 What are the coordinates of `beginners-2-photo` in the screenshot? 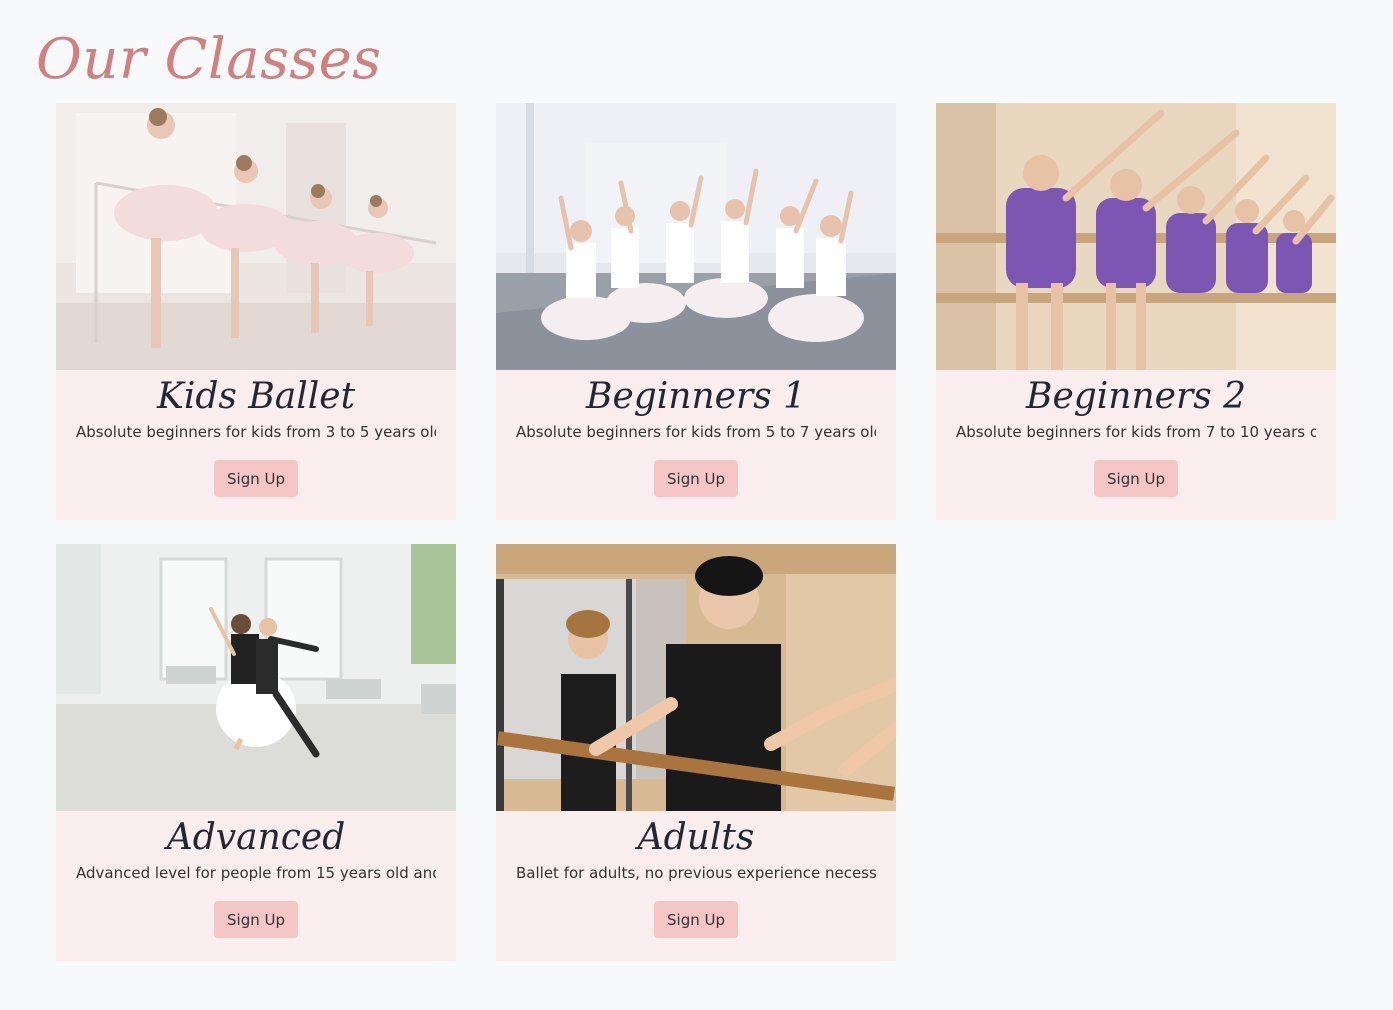 It's located at (1136, 236).